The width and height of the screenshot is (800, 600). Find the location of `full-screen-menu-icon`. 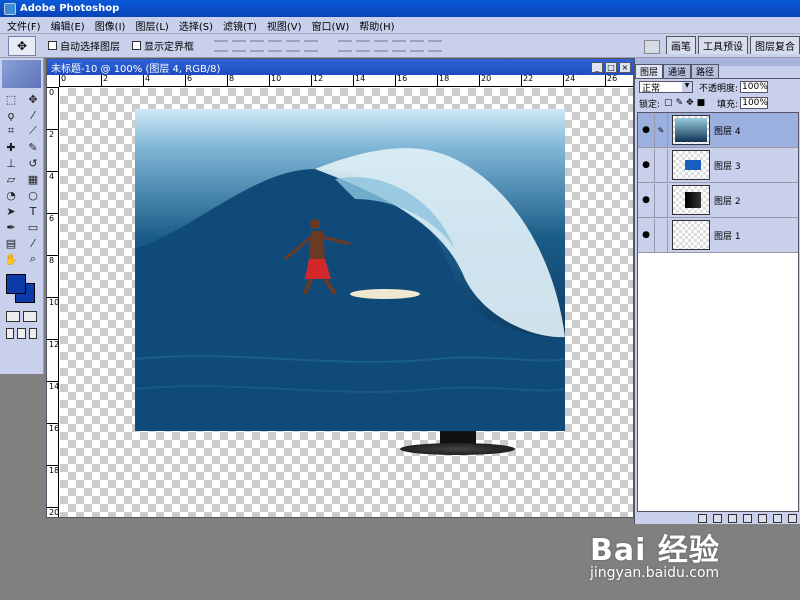

full-screen-menu-icon is located at coordinates (21, 333).